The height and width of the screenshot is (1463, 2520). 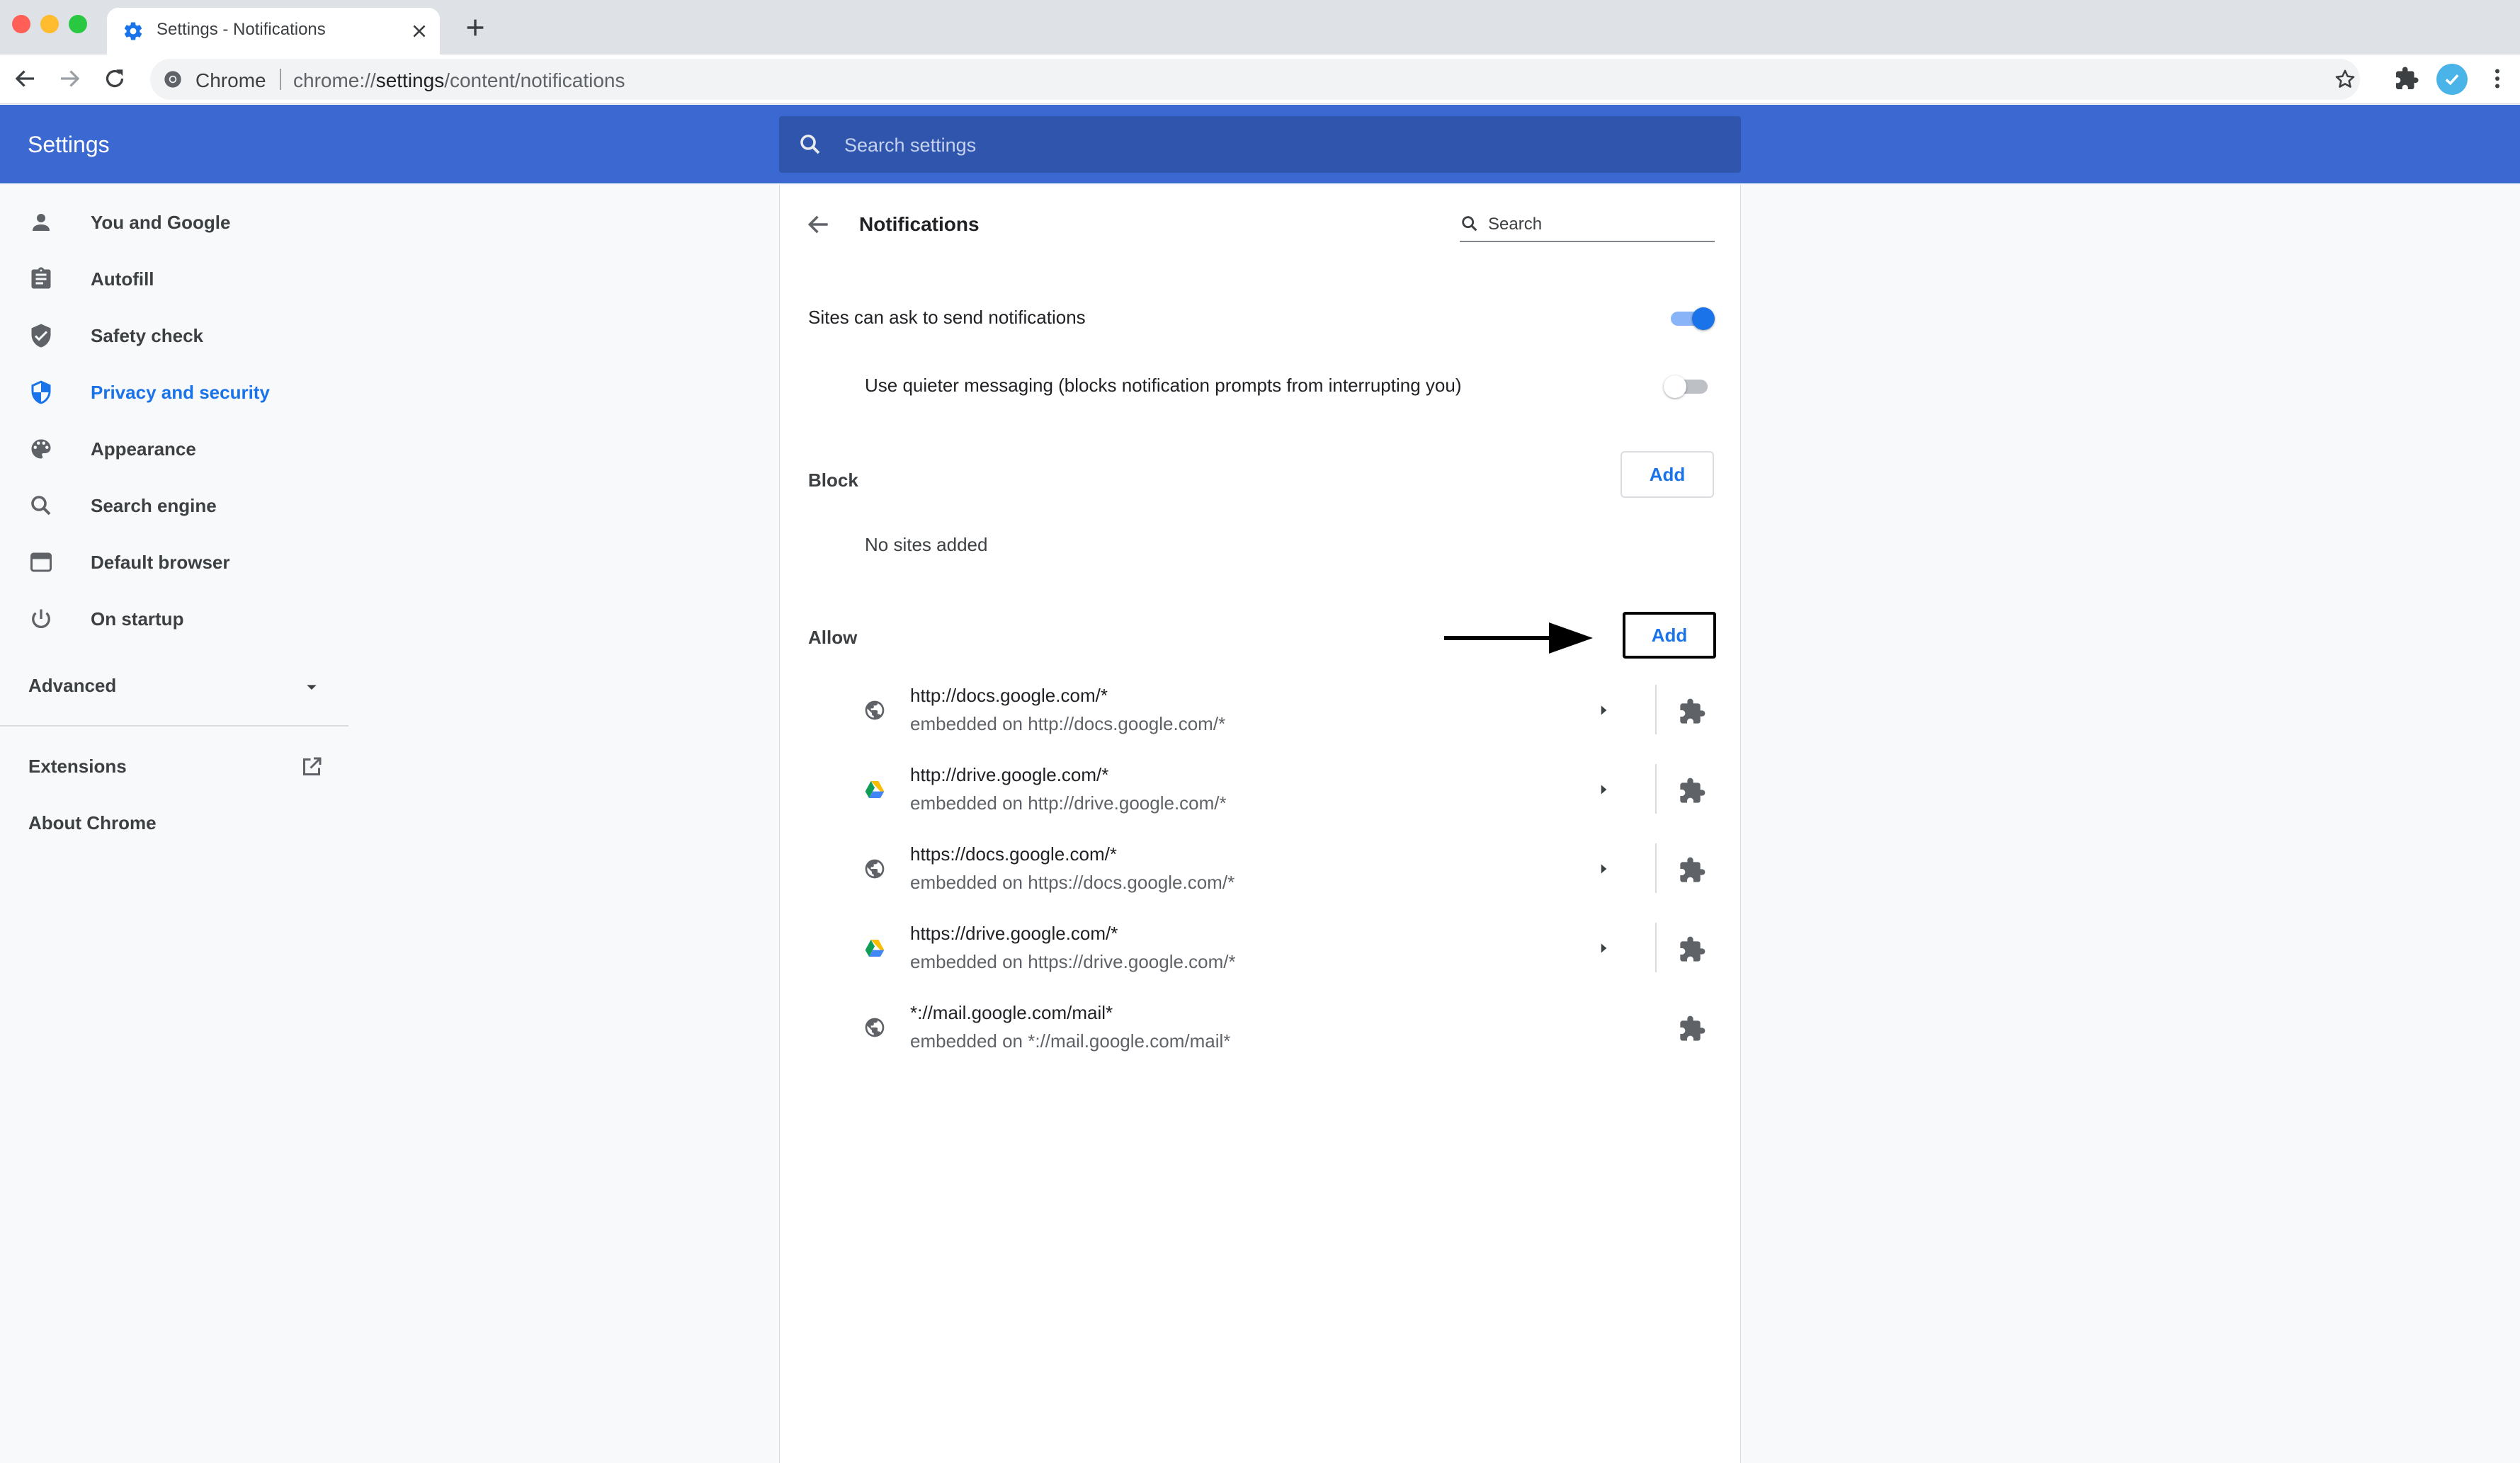 I want to click on sidebar-item-label: You and Google, so click(x=161, y=222).